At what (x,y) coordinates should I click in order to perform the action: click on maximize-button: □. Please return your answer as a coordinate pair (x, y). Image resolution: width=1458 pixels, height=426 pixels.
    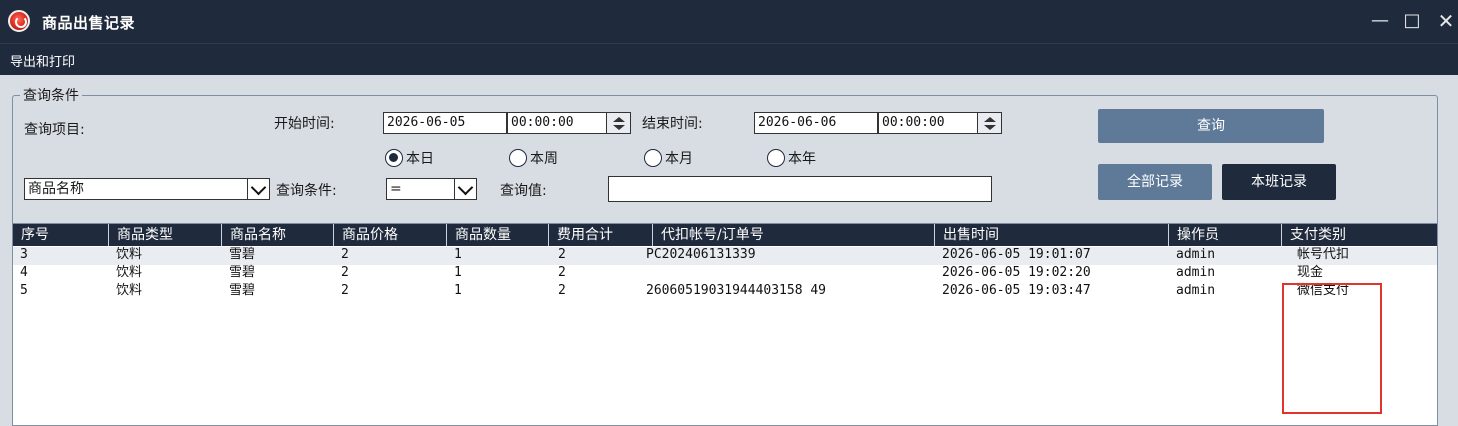
    Looking at the image, I should click on (1412, 21).